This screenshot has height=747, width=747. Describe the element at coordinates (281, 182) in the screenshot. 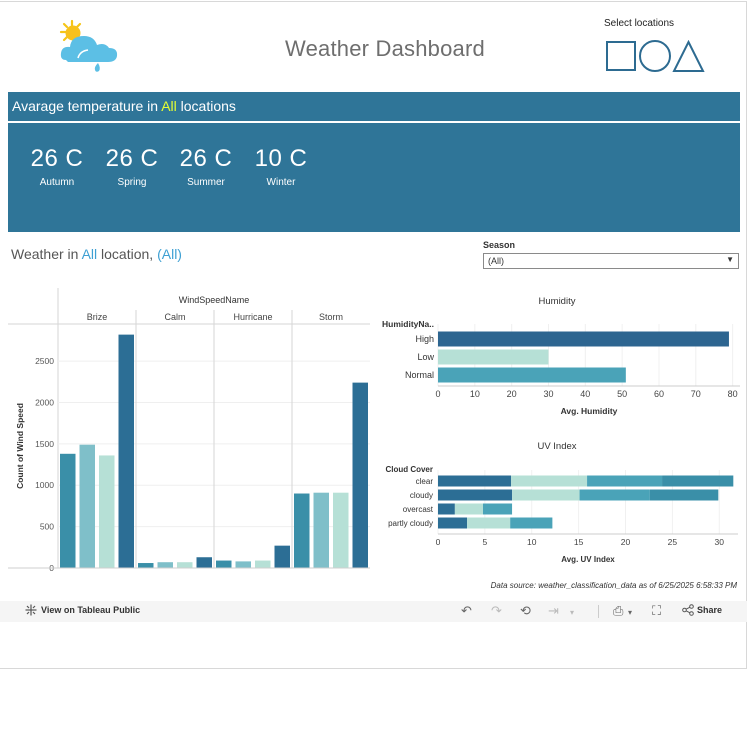

I see `temp-season-label: Winter` at that location.